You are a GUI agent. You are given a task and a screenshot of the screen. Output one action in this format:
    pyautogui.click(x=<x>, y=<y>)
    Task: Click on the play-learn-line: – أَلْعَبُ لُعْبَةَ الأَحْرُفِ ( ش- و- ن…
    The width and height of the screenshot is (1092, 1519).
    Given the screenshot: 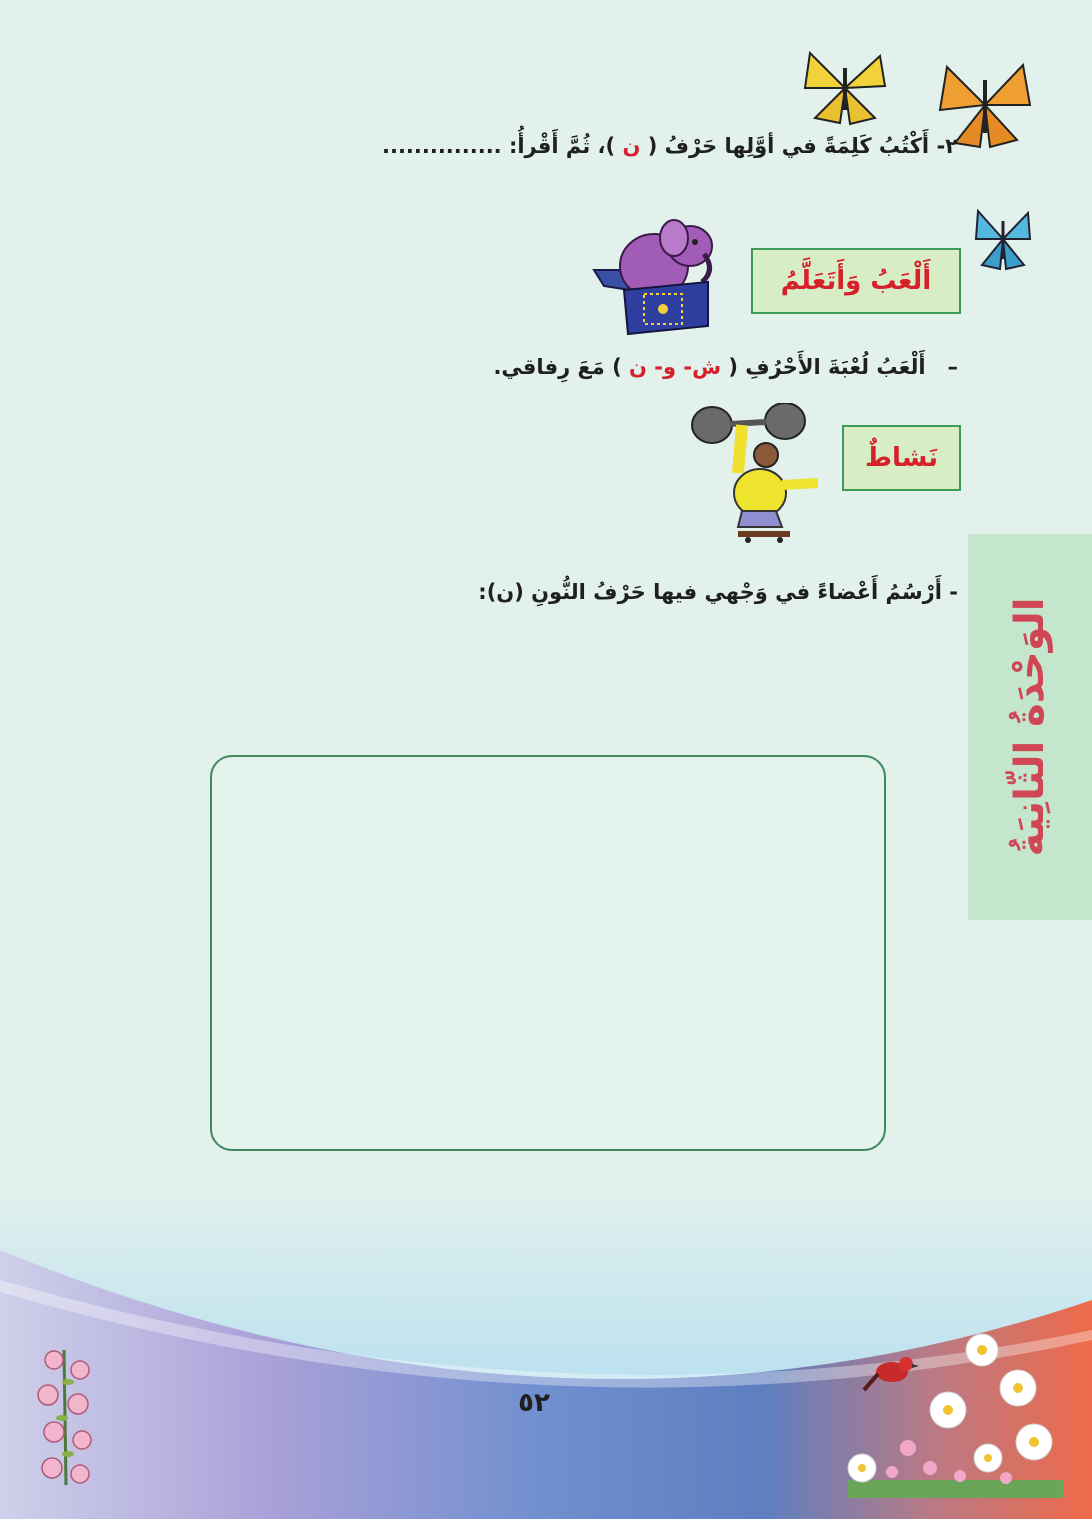 What is the action you would take?
    pyautogui.click(x=725, y=367)
    